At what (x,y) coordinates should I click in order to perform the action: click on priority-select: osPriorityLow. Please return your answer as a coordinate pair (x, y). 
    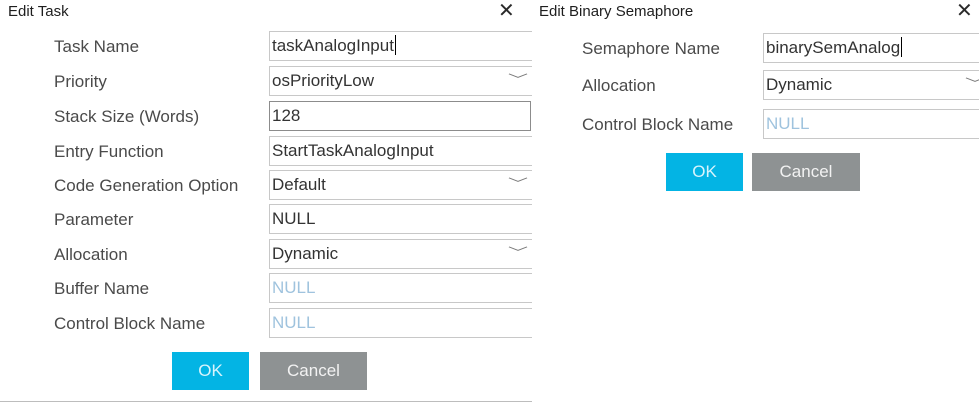
    Looking at the image, I should click on (400, 81).